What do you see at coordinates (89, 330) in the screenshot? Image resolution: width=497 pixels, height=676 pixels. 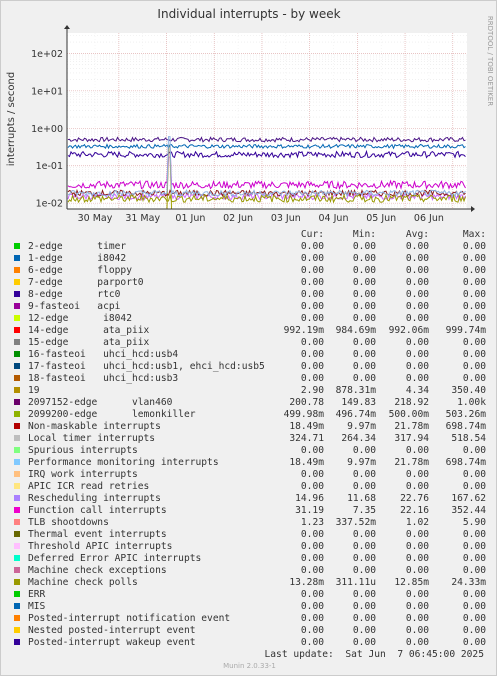 I see `legend-label: 14-edge ata_piix` at bounding box center [89, 330].